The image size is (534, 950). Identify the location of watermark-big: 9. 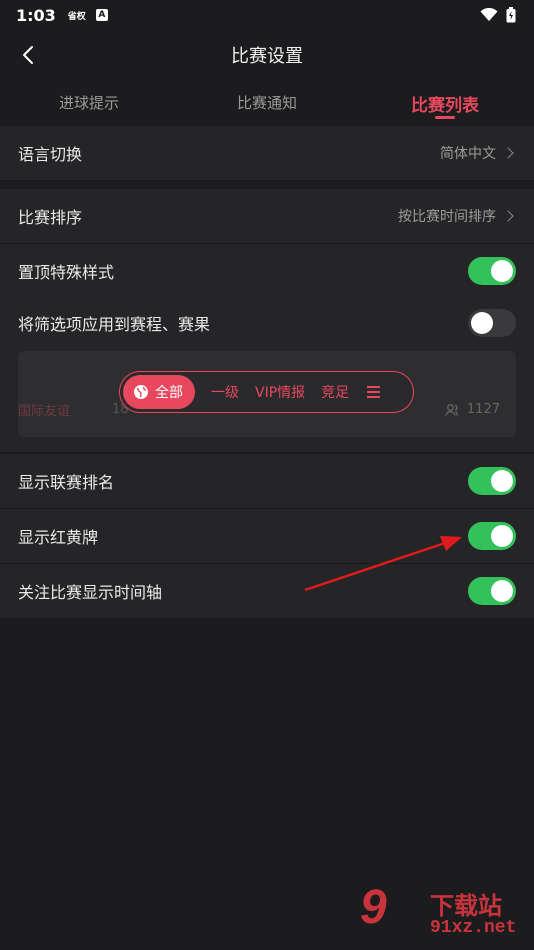
(373, 907).